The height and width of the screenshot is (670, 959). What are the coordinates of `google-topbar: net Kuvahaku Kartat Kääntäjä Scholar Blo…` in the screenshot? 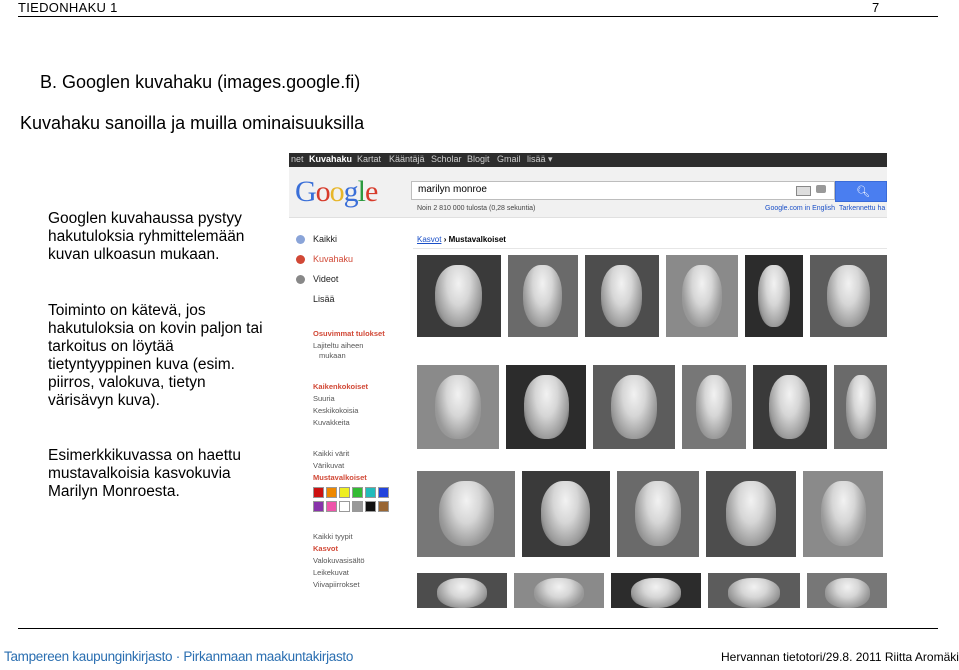 It's located at (588, 160).